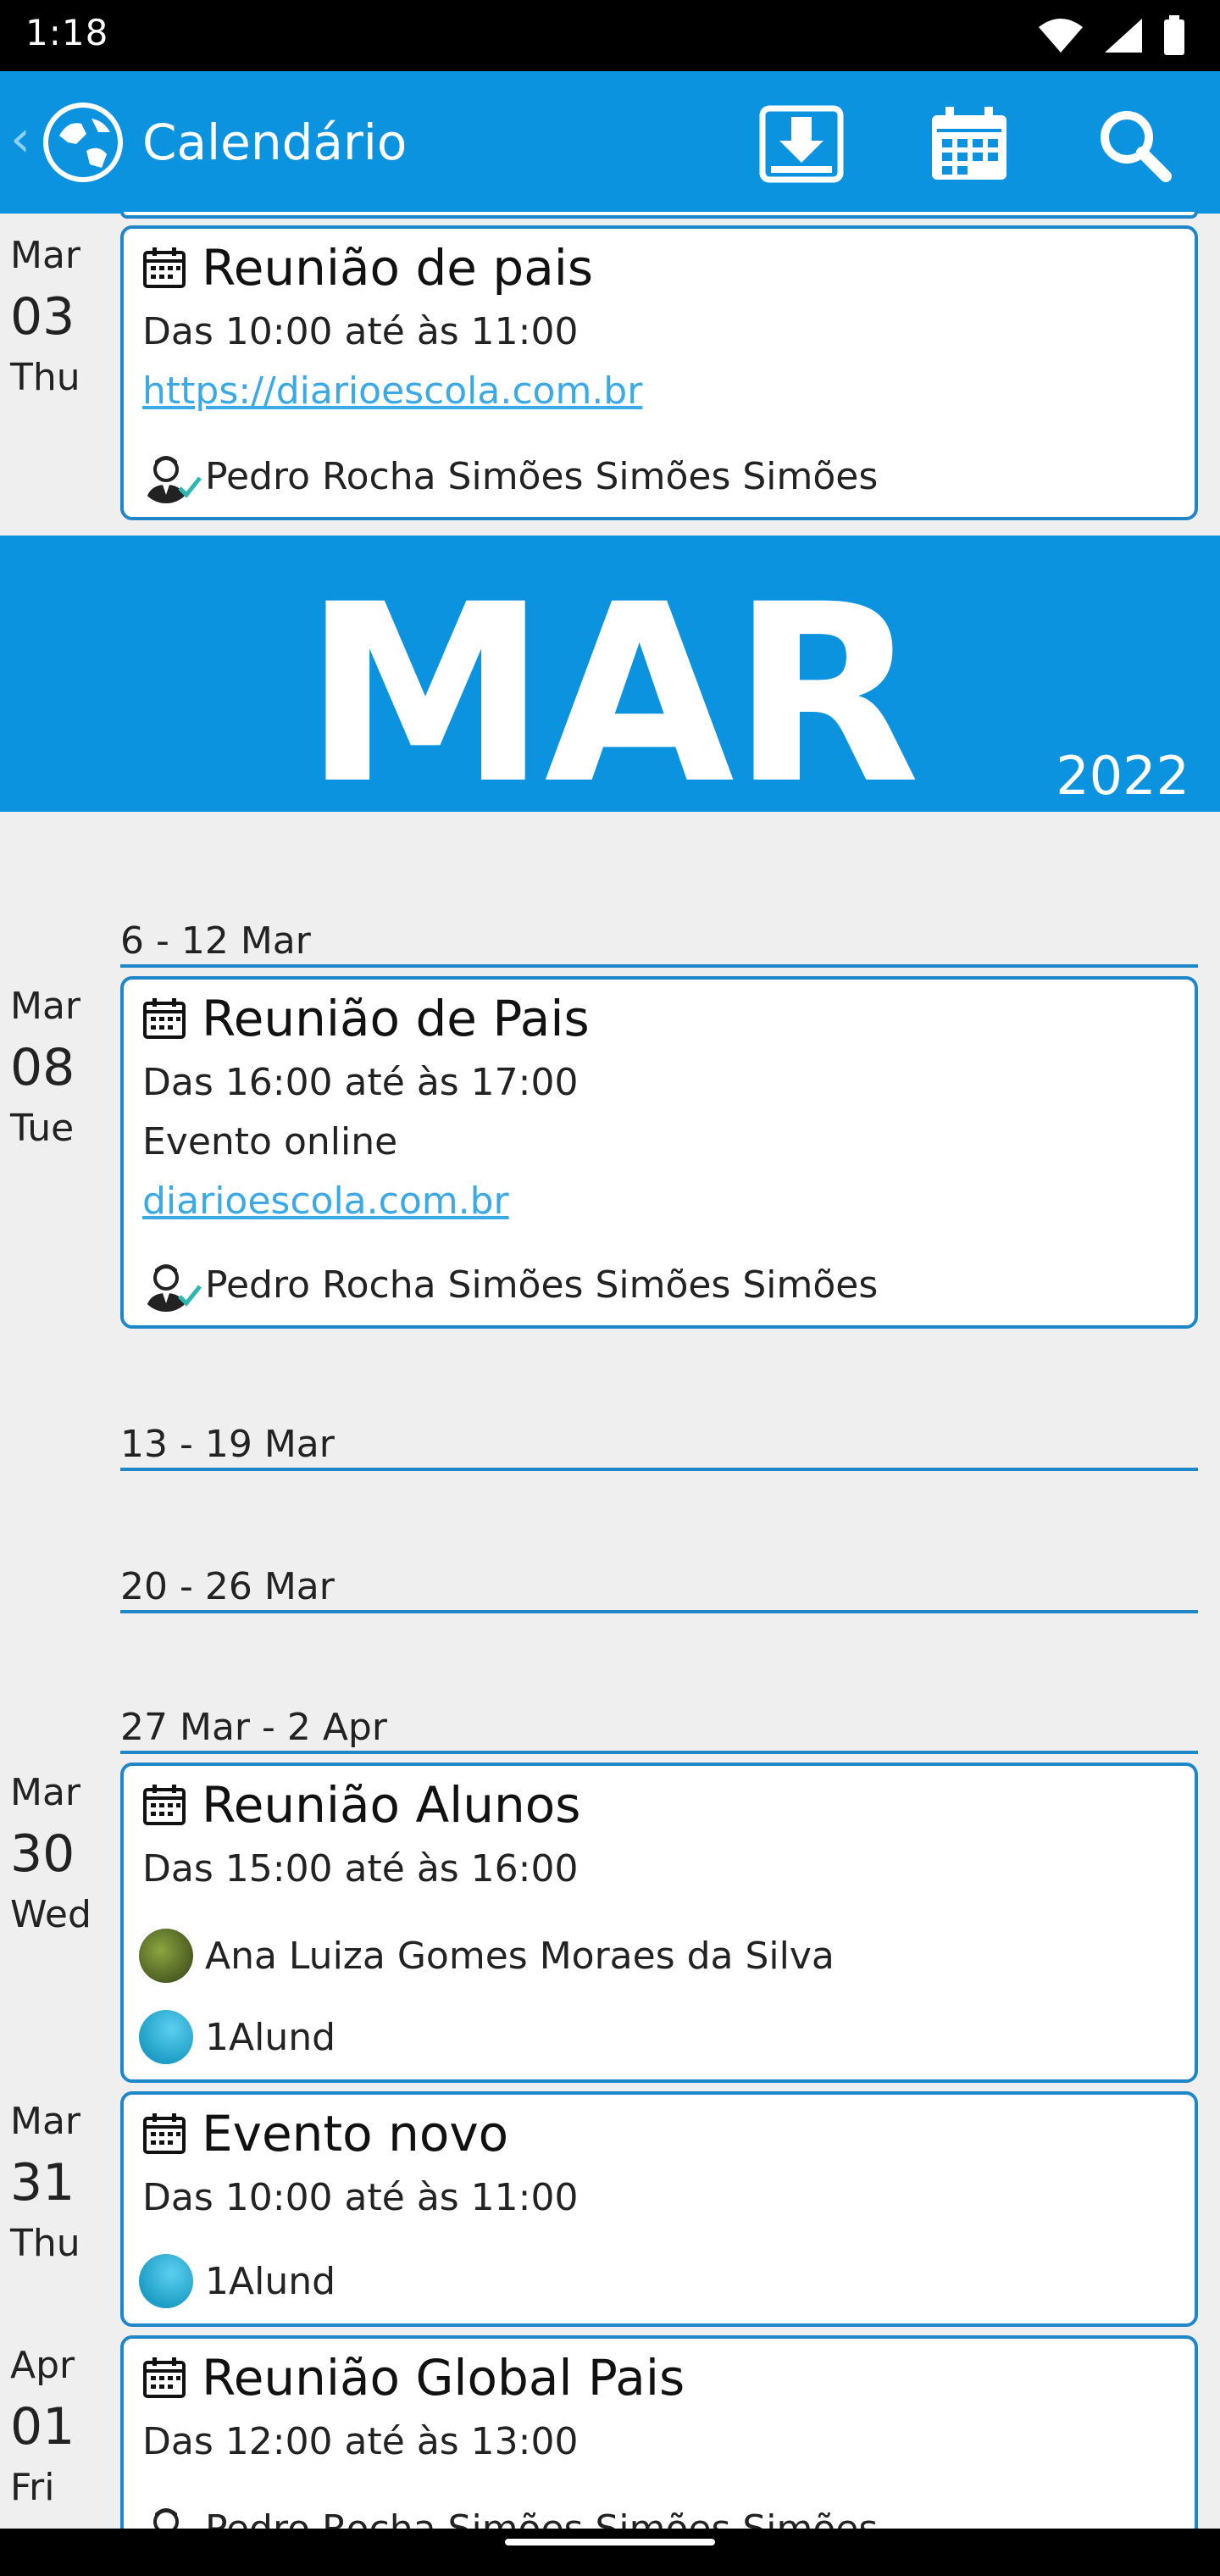 The width and height of the screenshot is (1220, 2576). I want to click on signal-icon, so click(1123, 36).